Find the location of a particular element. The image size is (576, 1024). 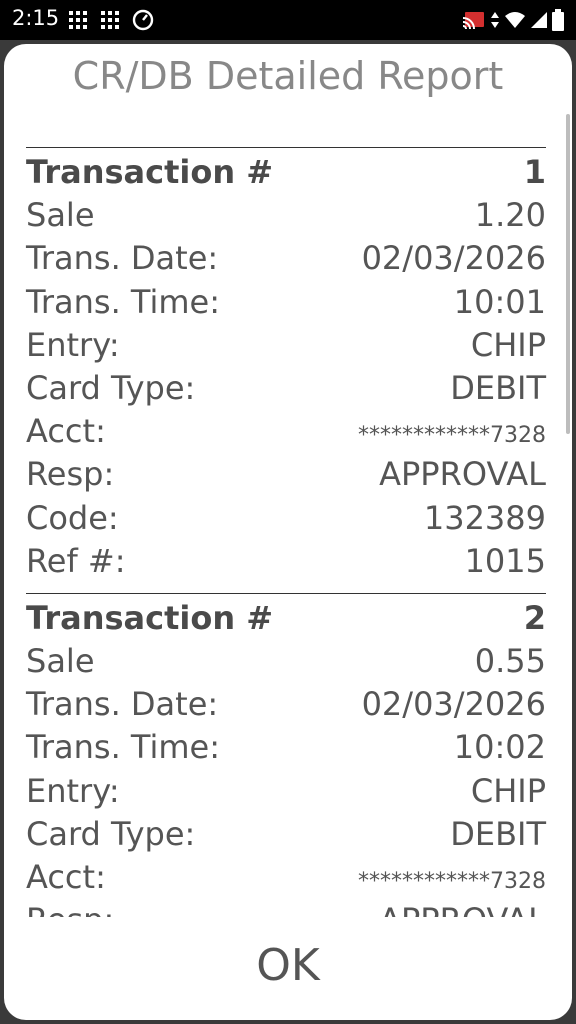

gauge-icon is located at coordinates (143, 20).